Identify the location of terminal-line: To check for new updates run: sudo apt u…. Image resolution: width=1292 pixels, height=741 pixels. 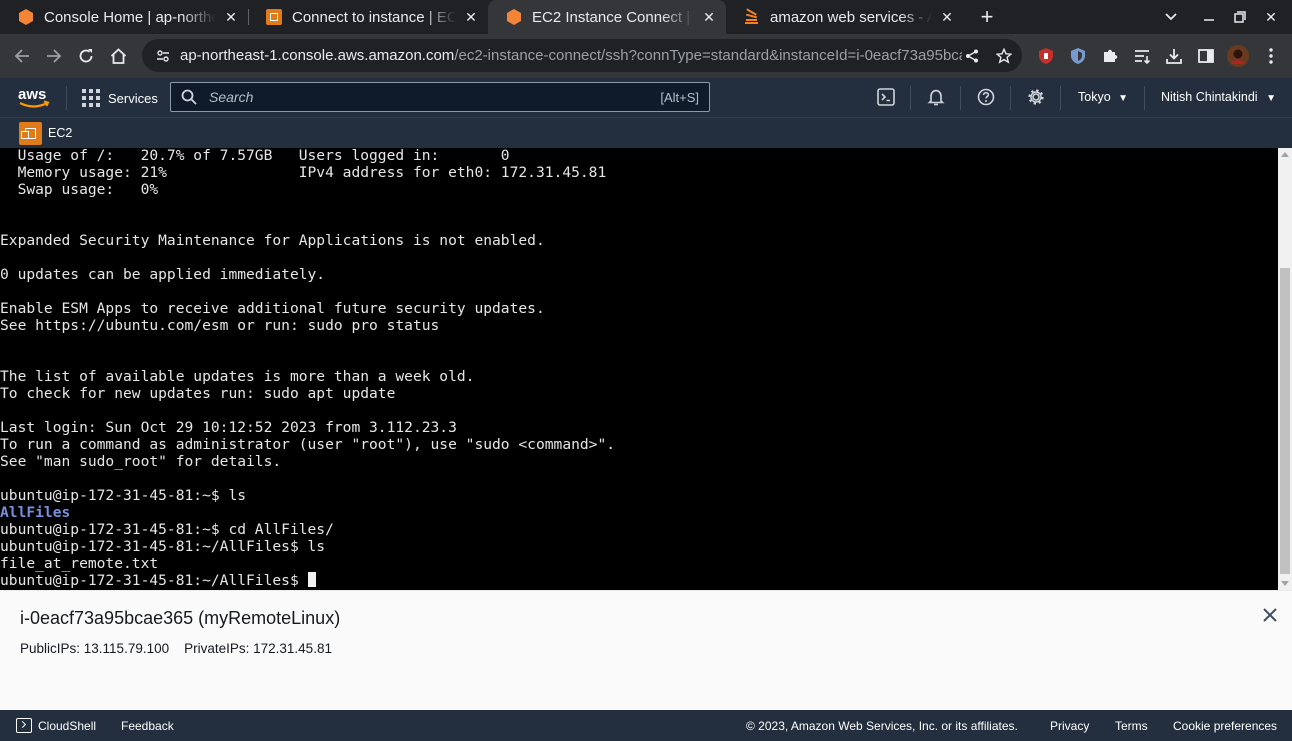
(198, 393).